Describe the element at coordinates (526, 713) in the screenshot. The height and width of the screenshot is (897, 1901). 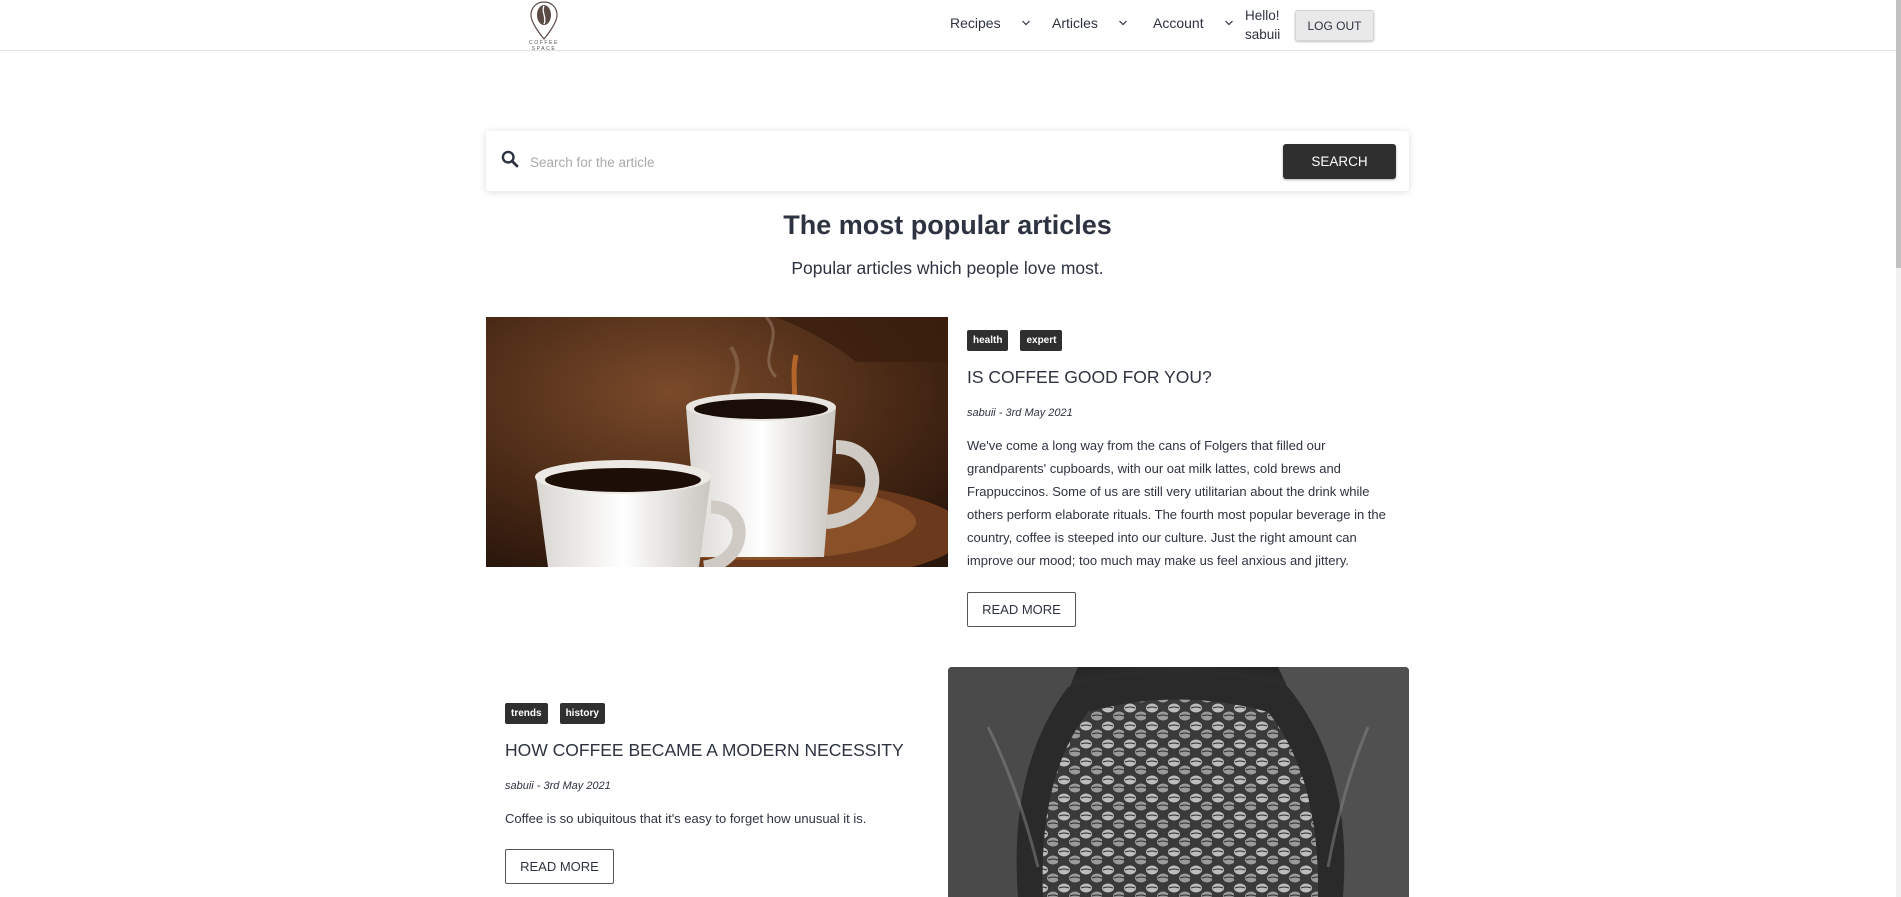
I see `tag: trends` at that location.